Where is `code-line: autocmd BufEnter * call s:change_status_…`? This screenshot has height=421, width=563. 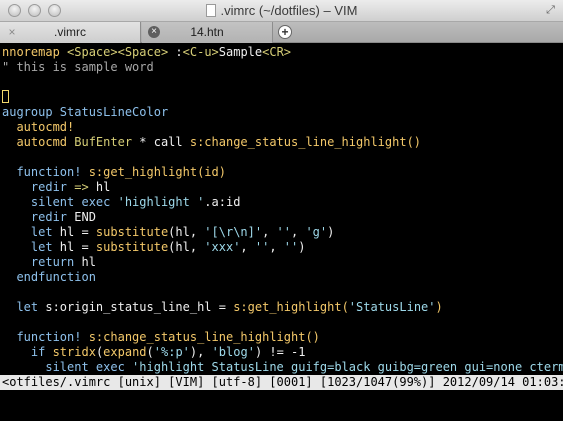 code-line: autocmd BufEnter * call s:change_status_… is located at coordinates (211, 142).